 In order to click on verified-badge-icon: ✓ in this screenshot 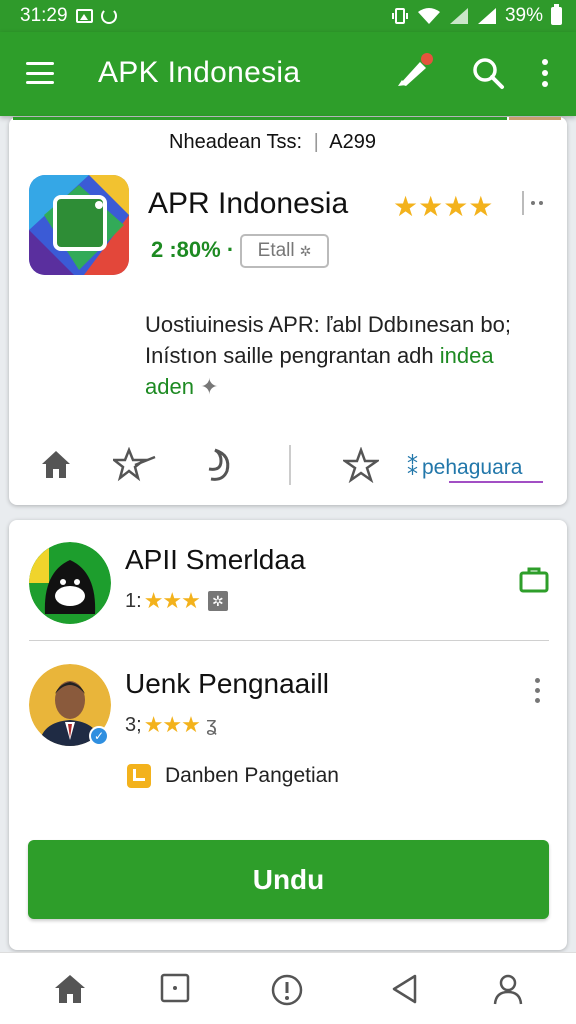, I will do `click(99, 736)`.